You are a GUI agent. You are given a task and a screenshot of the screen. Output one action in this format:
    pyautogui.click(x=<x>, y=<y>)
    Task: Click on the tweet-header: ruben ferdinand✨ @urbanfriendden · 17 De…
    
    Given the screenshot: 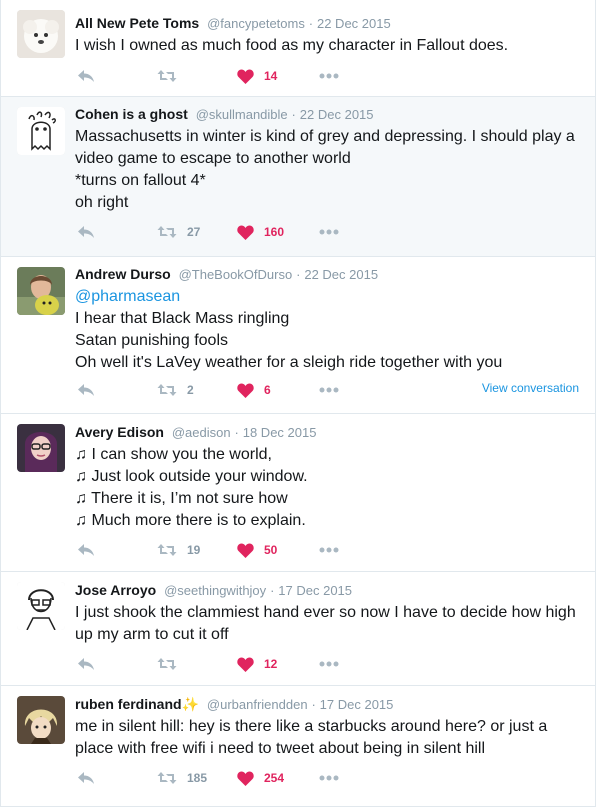 What is the action you would take?
    pyautogui.click(x=329, y=704)
    